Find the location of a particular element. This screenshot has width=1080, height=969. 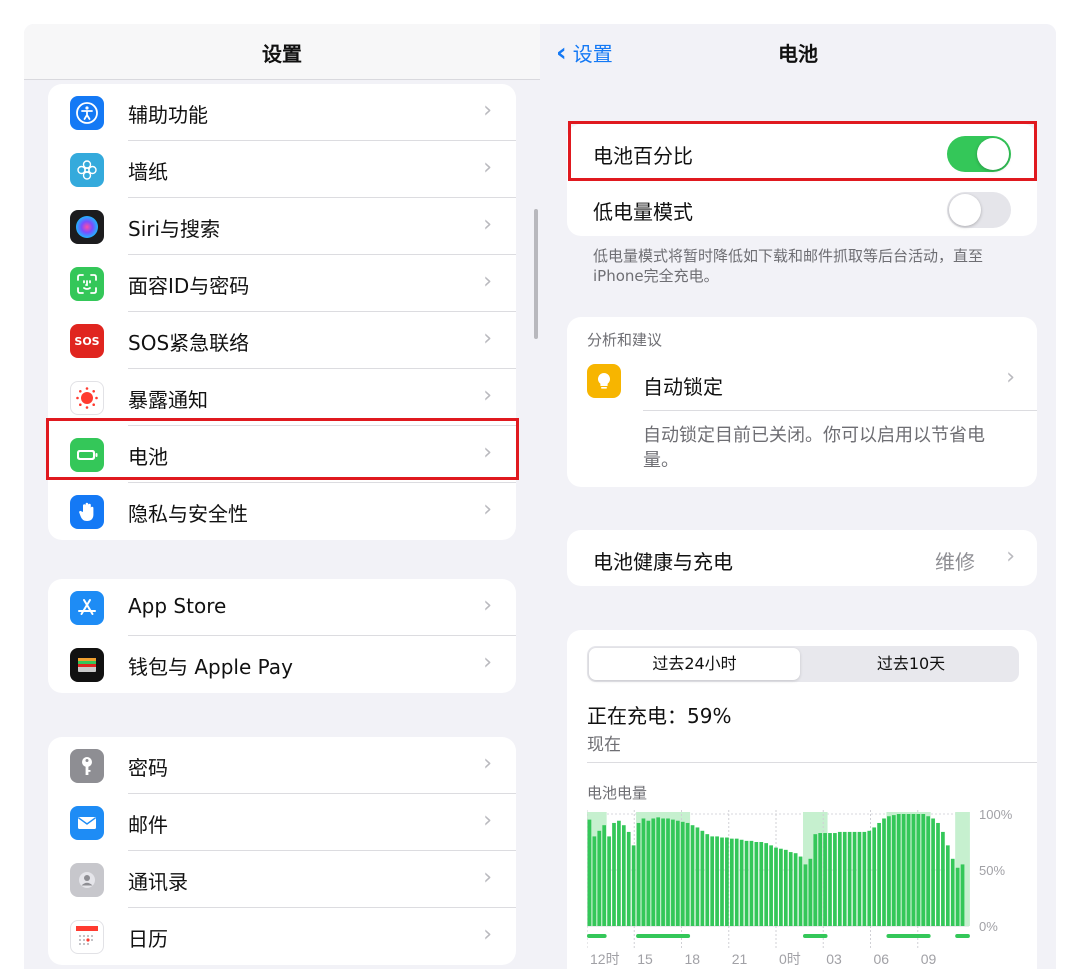

lightbulb-icon is located at coordinates (604, 381).